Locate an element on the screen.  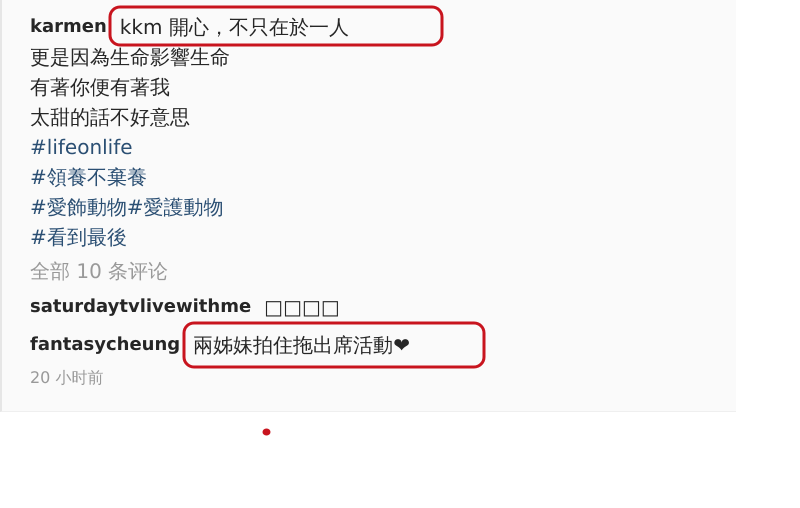
hashtag-link: #愛飾動物#愛護動物 is located at coordinates (127, 207).